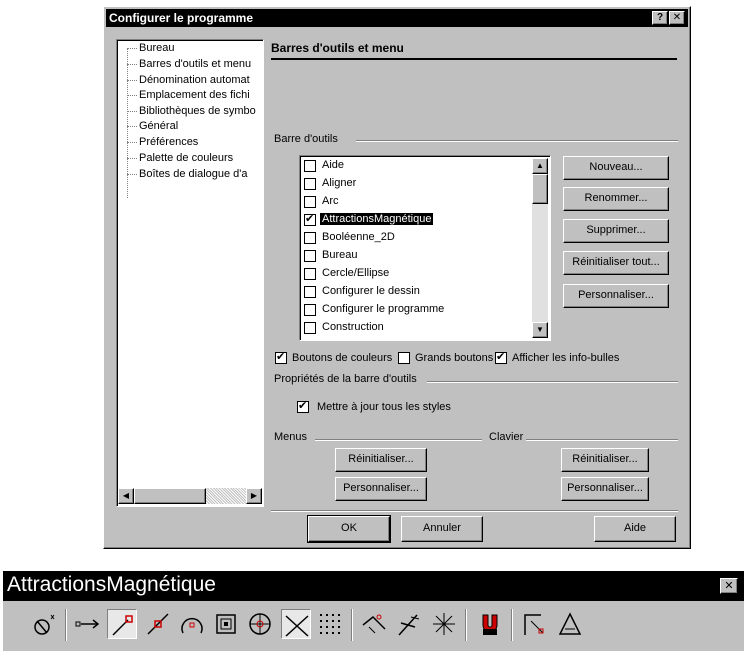 This screenshot has width=747, height=657. What do you see at coordinates (122, 624) in the screenshot?
I see `snap-to-endpoint-icon` at bounding box center [122, 624].